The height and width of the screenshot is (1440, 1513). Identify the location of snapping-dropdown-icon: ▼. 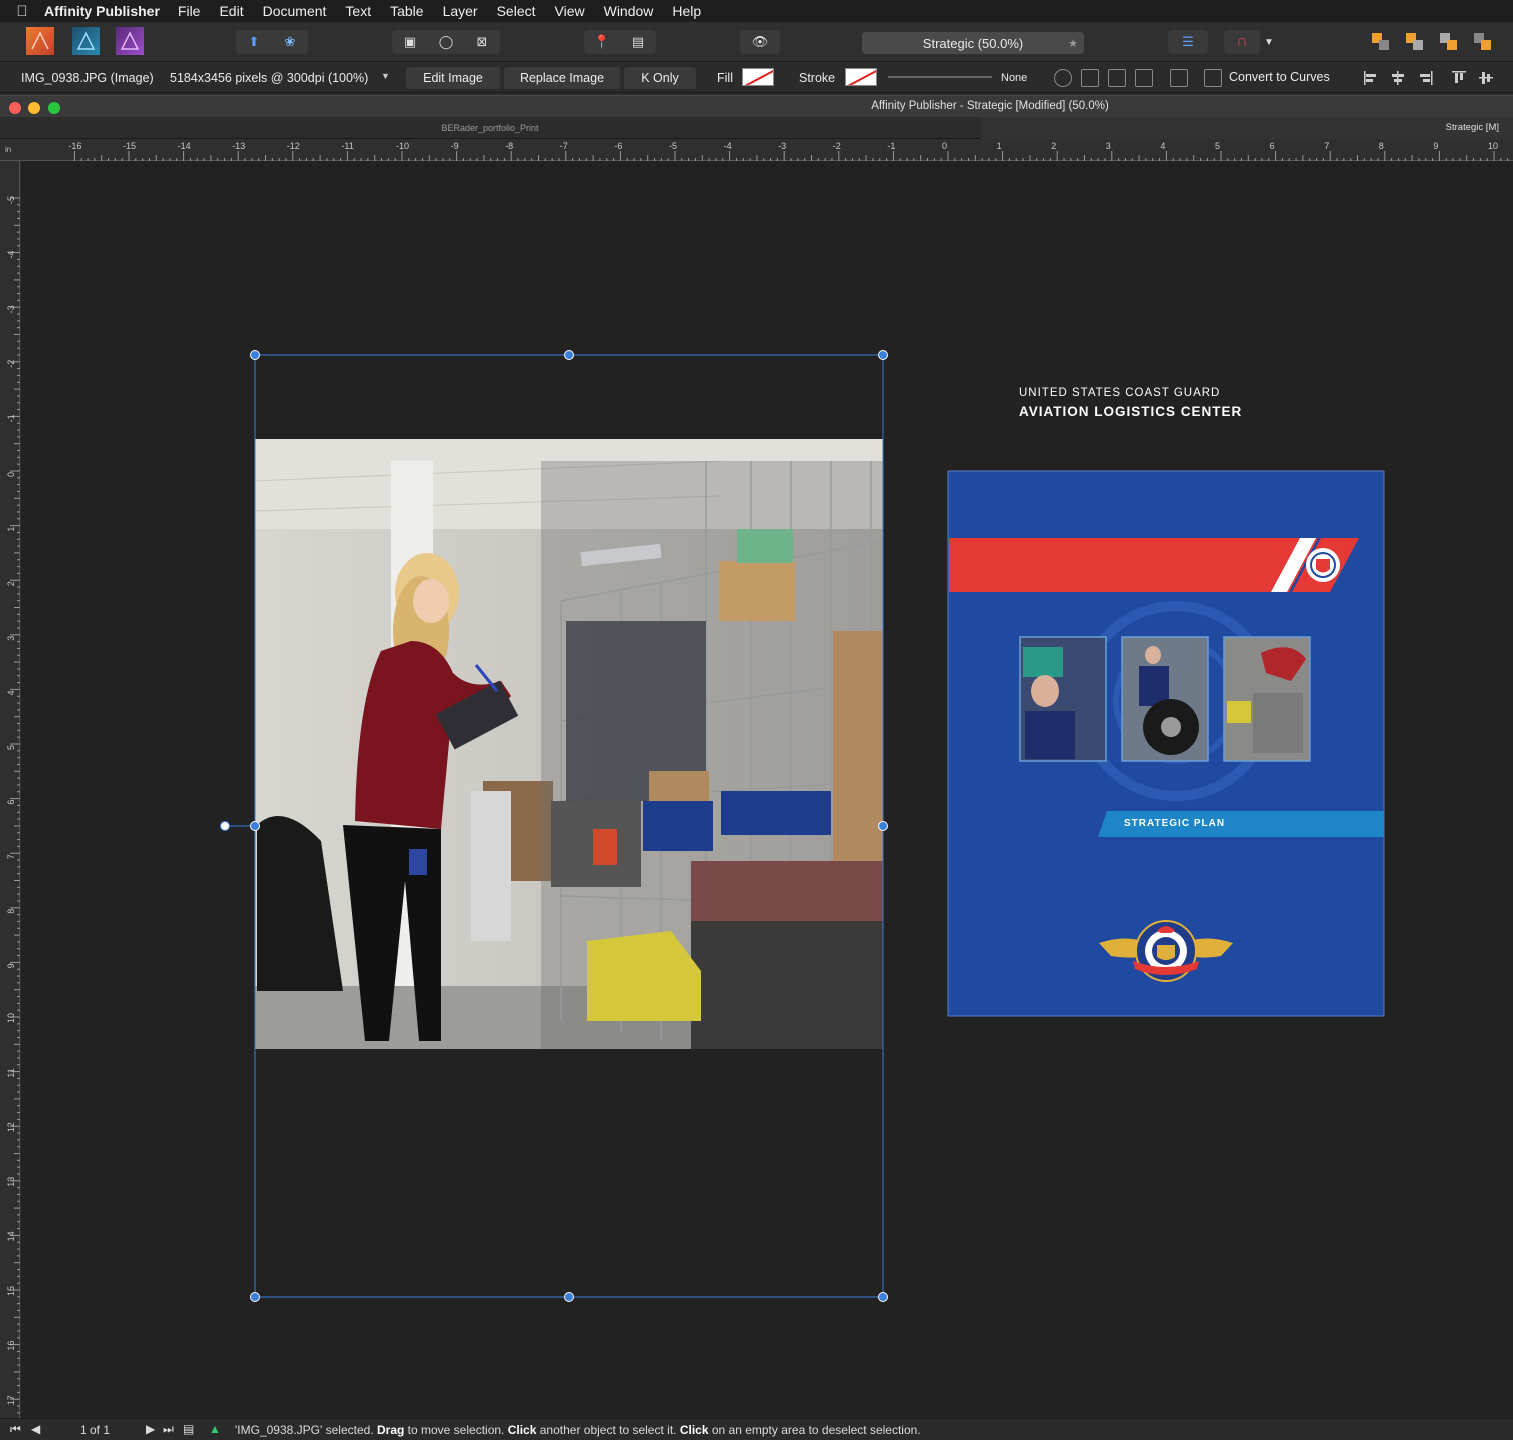
(1269, 42).